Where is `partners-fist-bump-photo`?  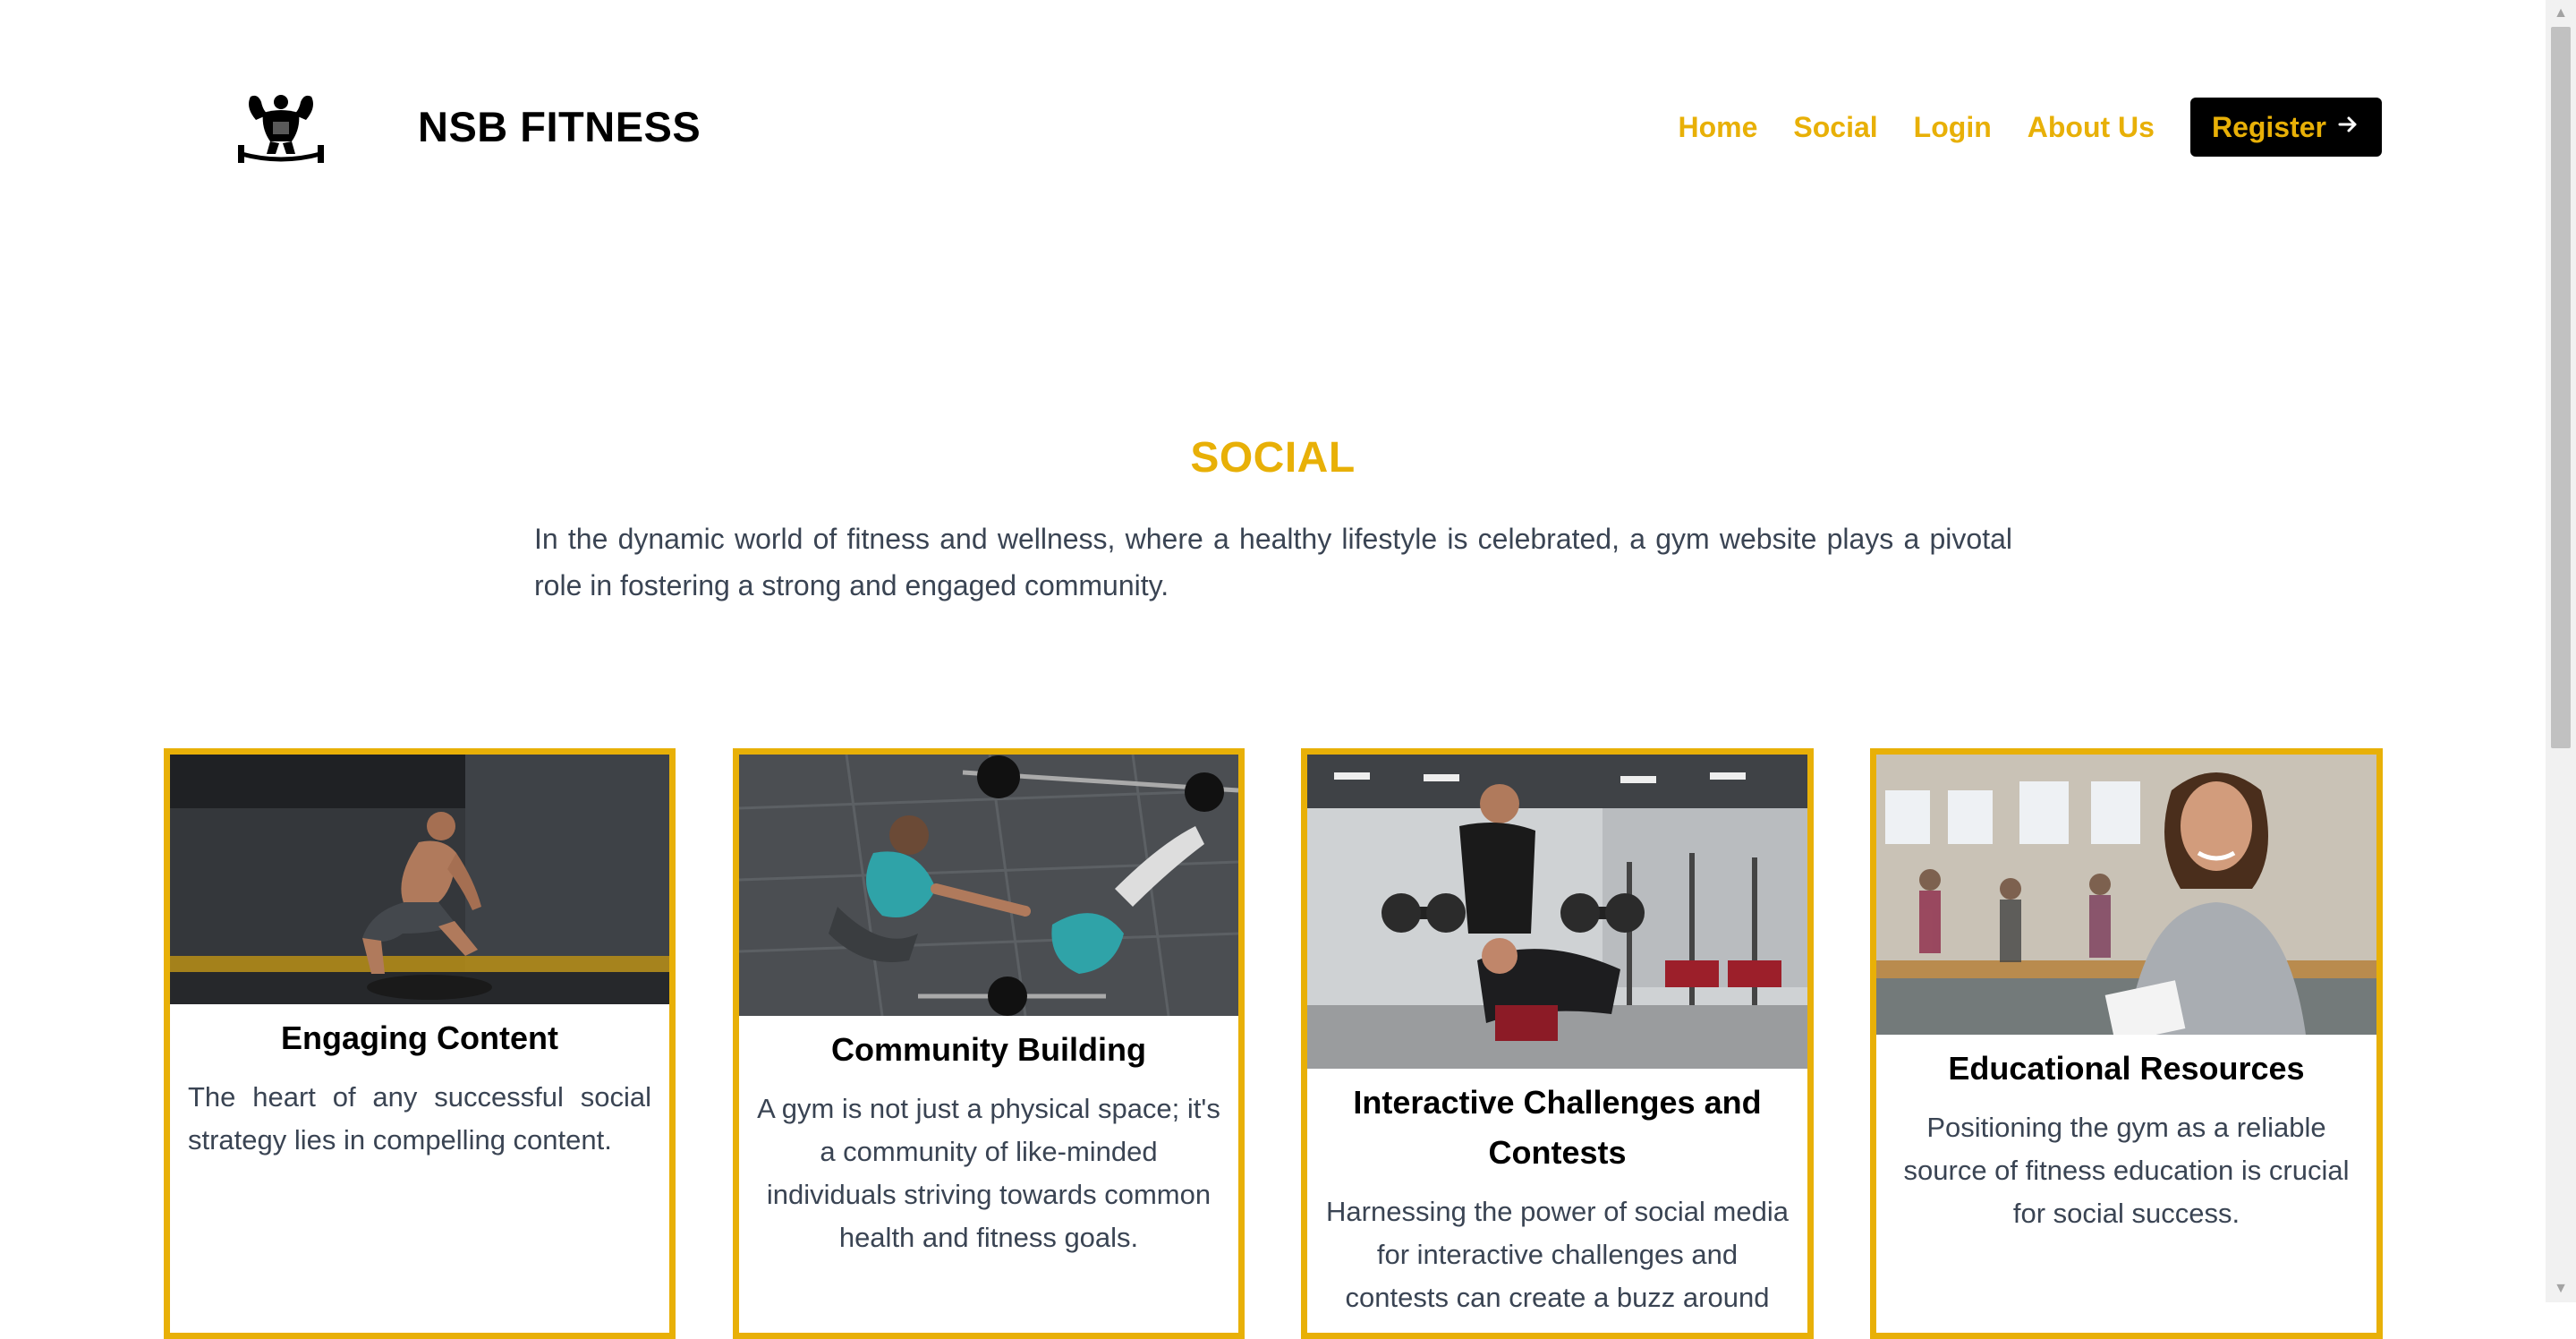
partners-fist-bump-photo is located at coordinates (988, 885).